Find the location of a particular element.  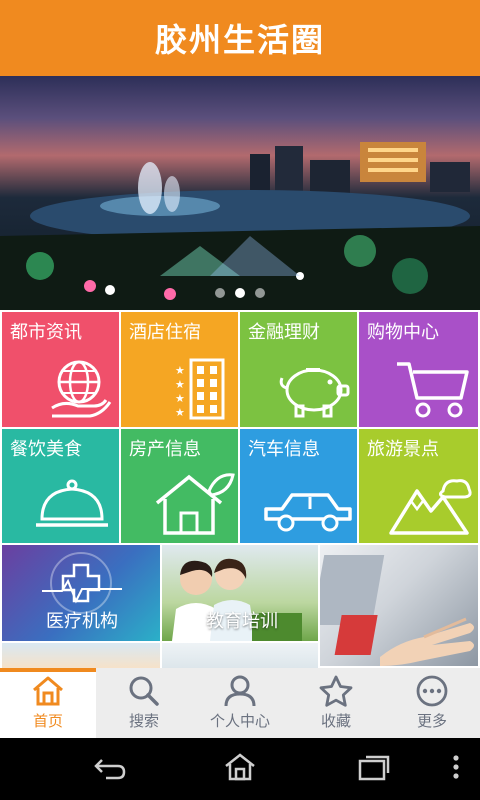

shopping-cart-icon is located at coordinates (433, 390).